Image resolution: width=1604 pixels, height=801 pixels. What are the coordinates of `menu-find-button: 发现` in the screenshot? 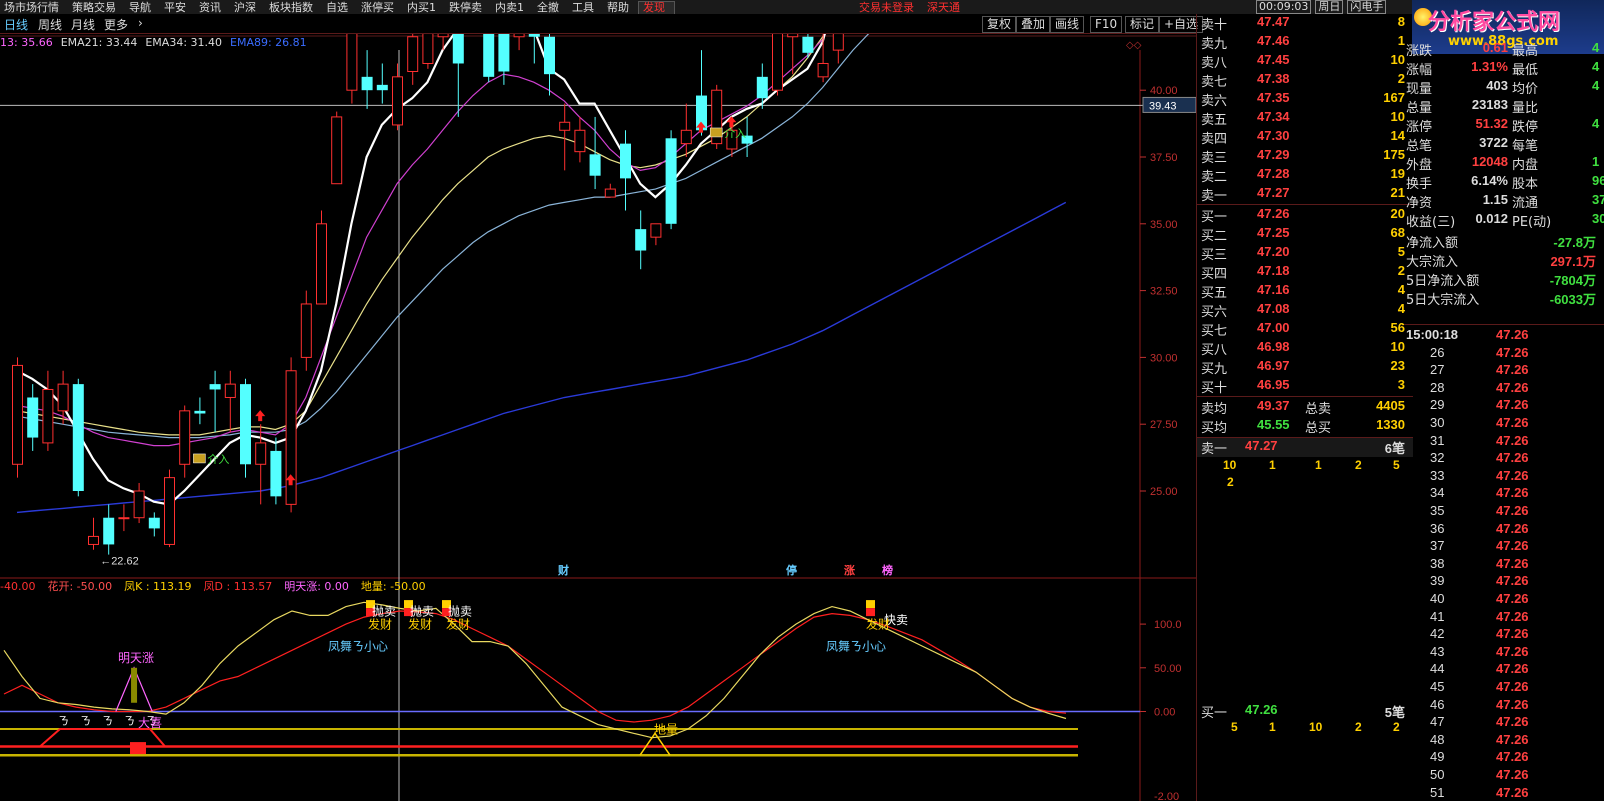 It's located at (656, 7).